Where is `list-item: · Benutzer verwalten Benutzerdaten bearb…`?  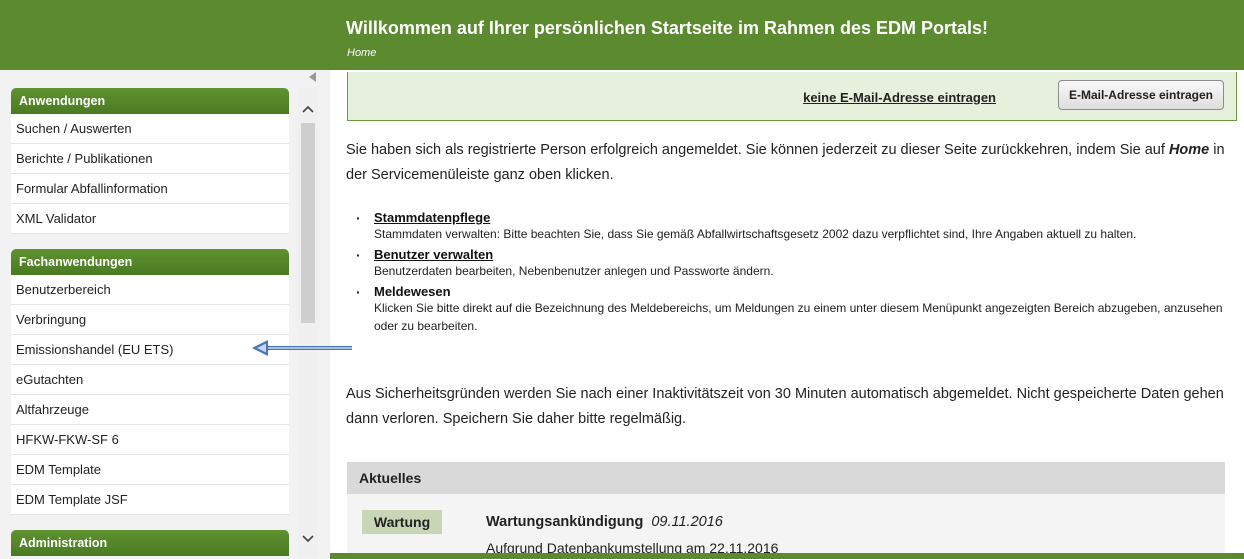 list-item: · Benutzer verwalten Benutzerdaten bearb… is located at coordinates (796, 263).